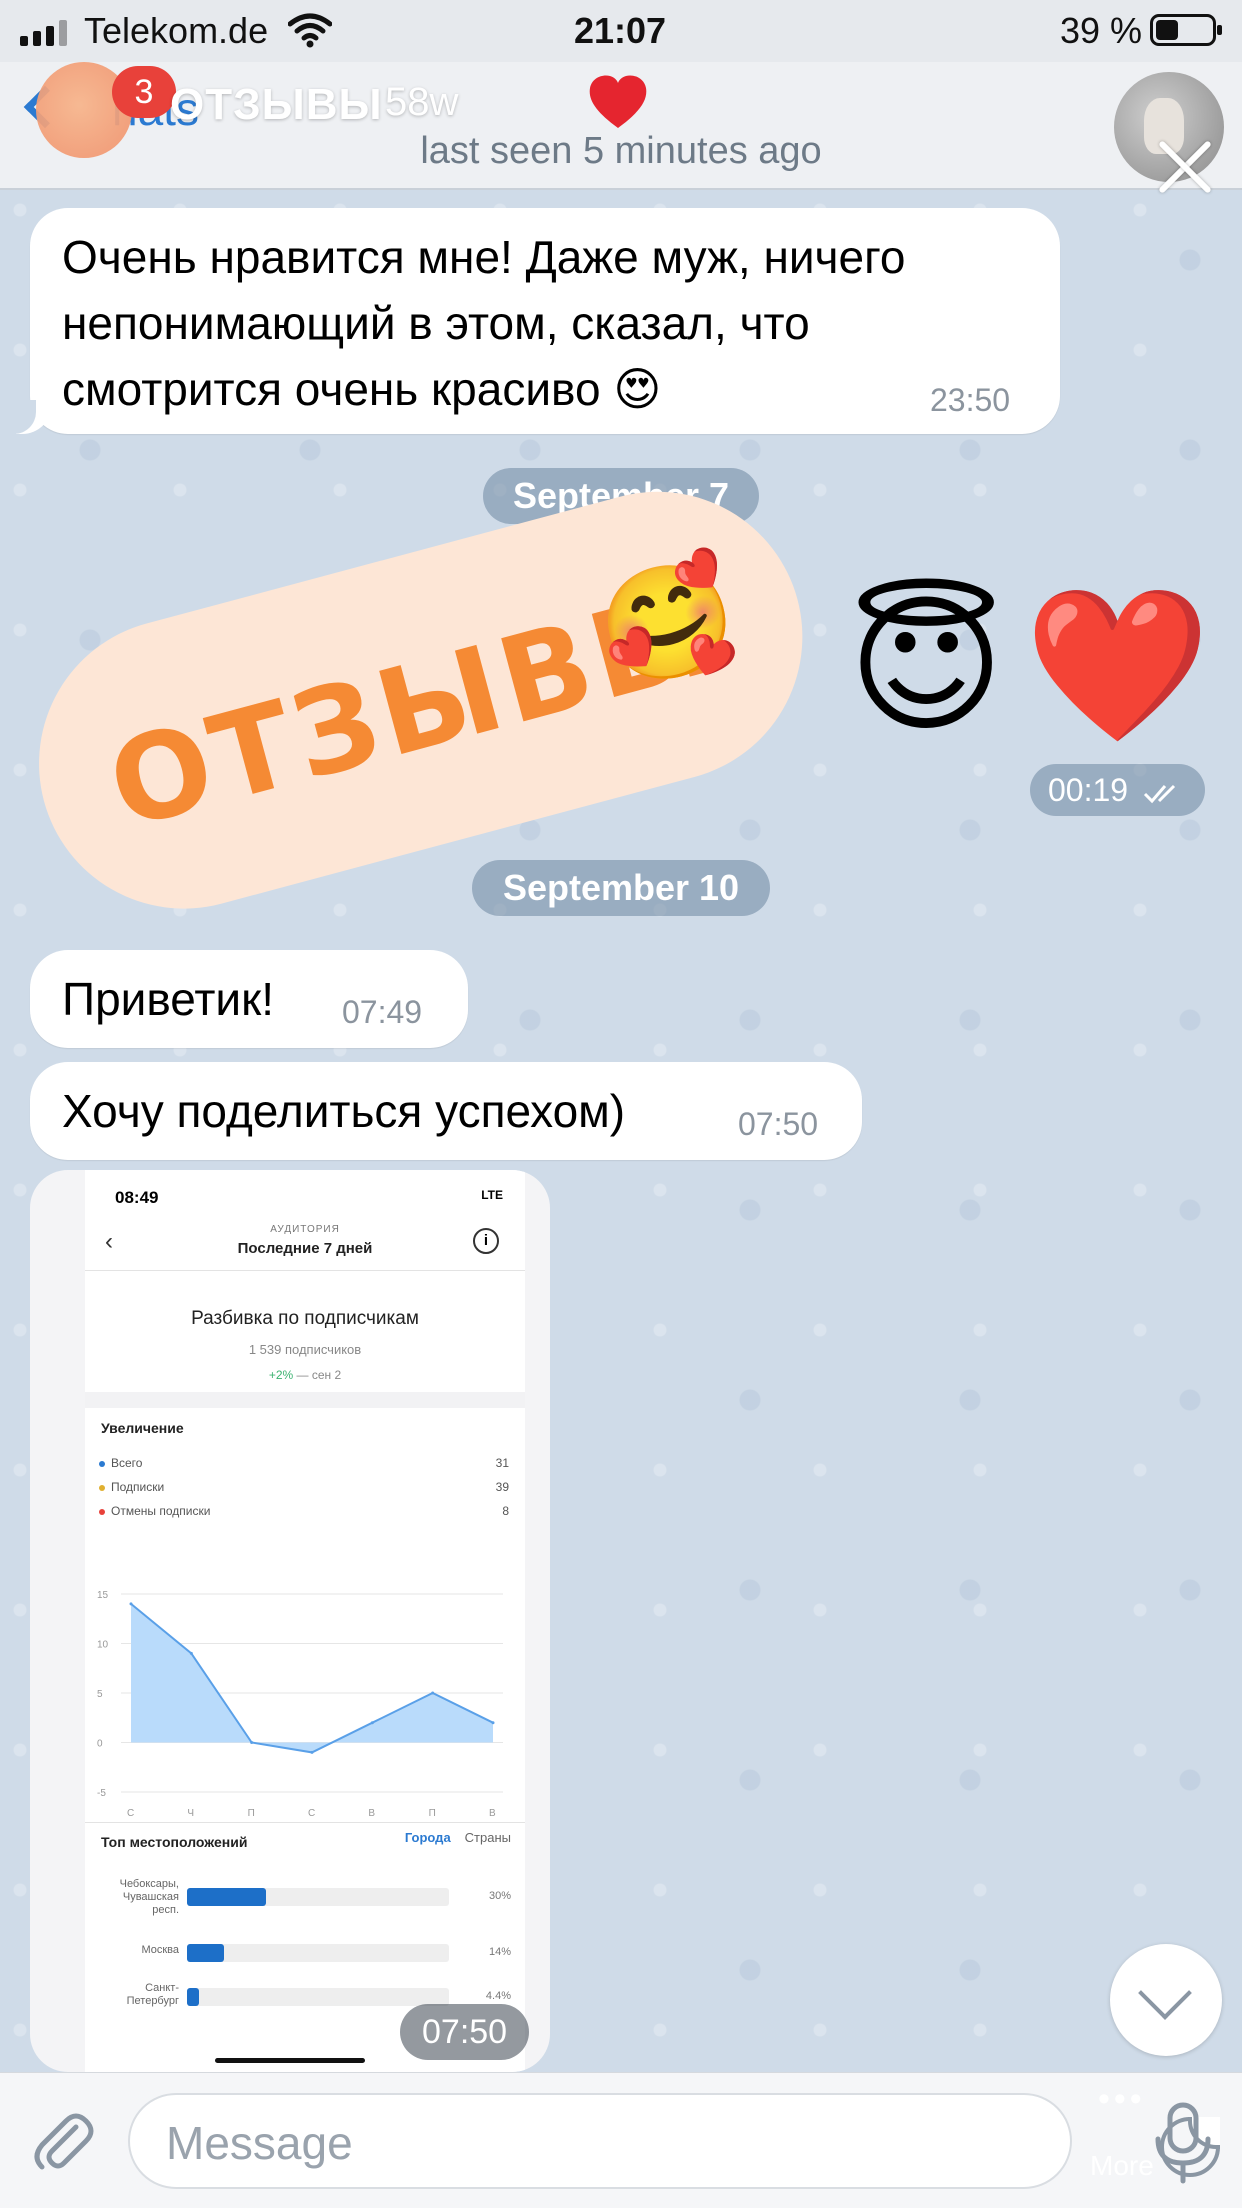 The height and width of the screenshot is (2208, 1242). I want to click on message-input, so click(546, 2143).